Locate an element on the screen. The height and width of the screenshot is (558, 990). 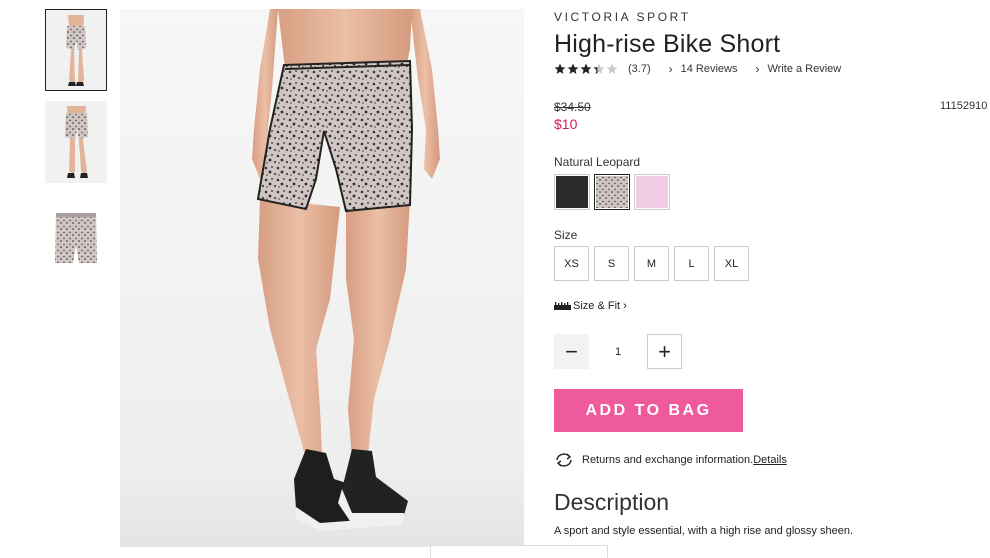
size-label: Size is located at coordinates (566, 235).